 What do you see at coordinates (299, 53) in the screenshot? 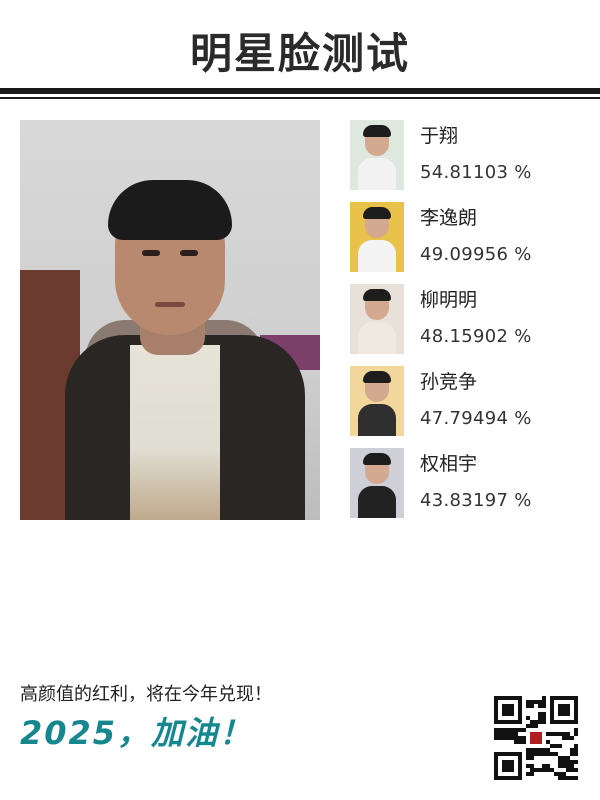
I see `page-title: 明星脸测试` at bounding box center [299, 53].